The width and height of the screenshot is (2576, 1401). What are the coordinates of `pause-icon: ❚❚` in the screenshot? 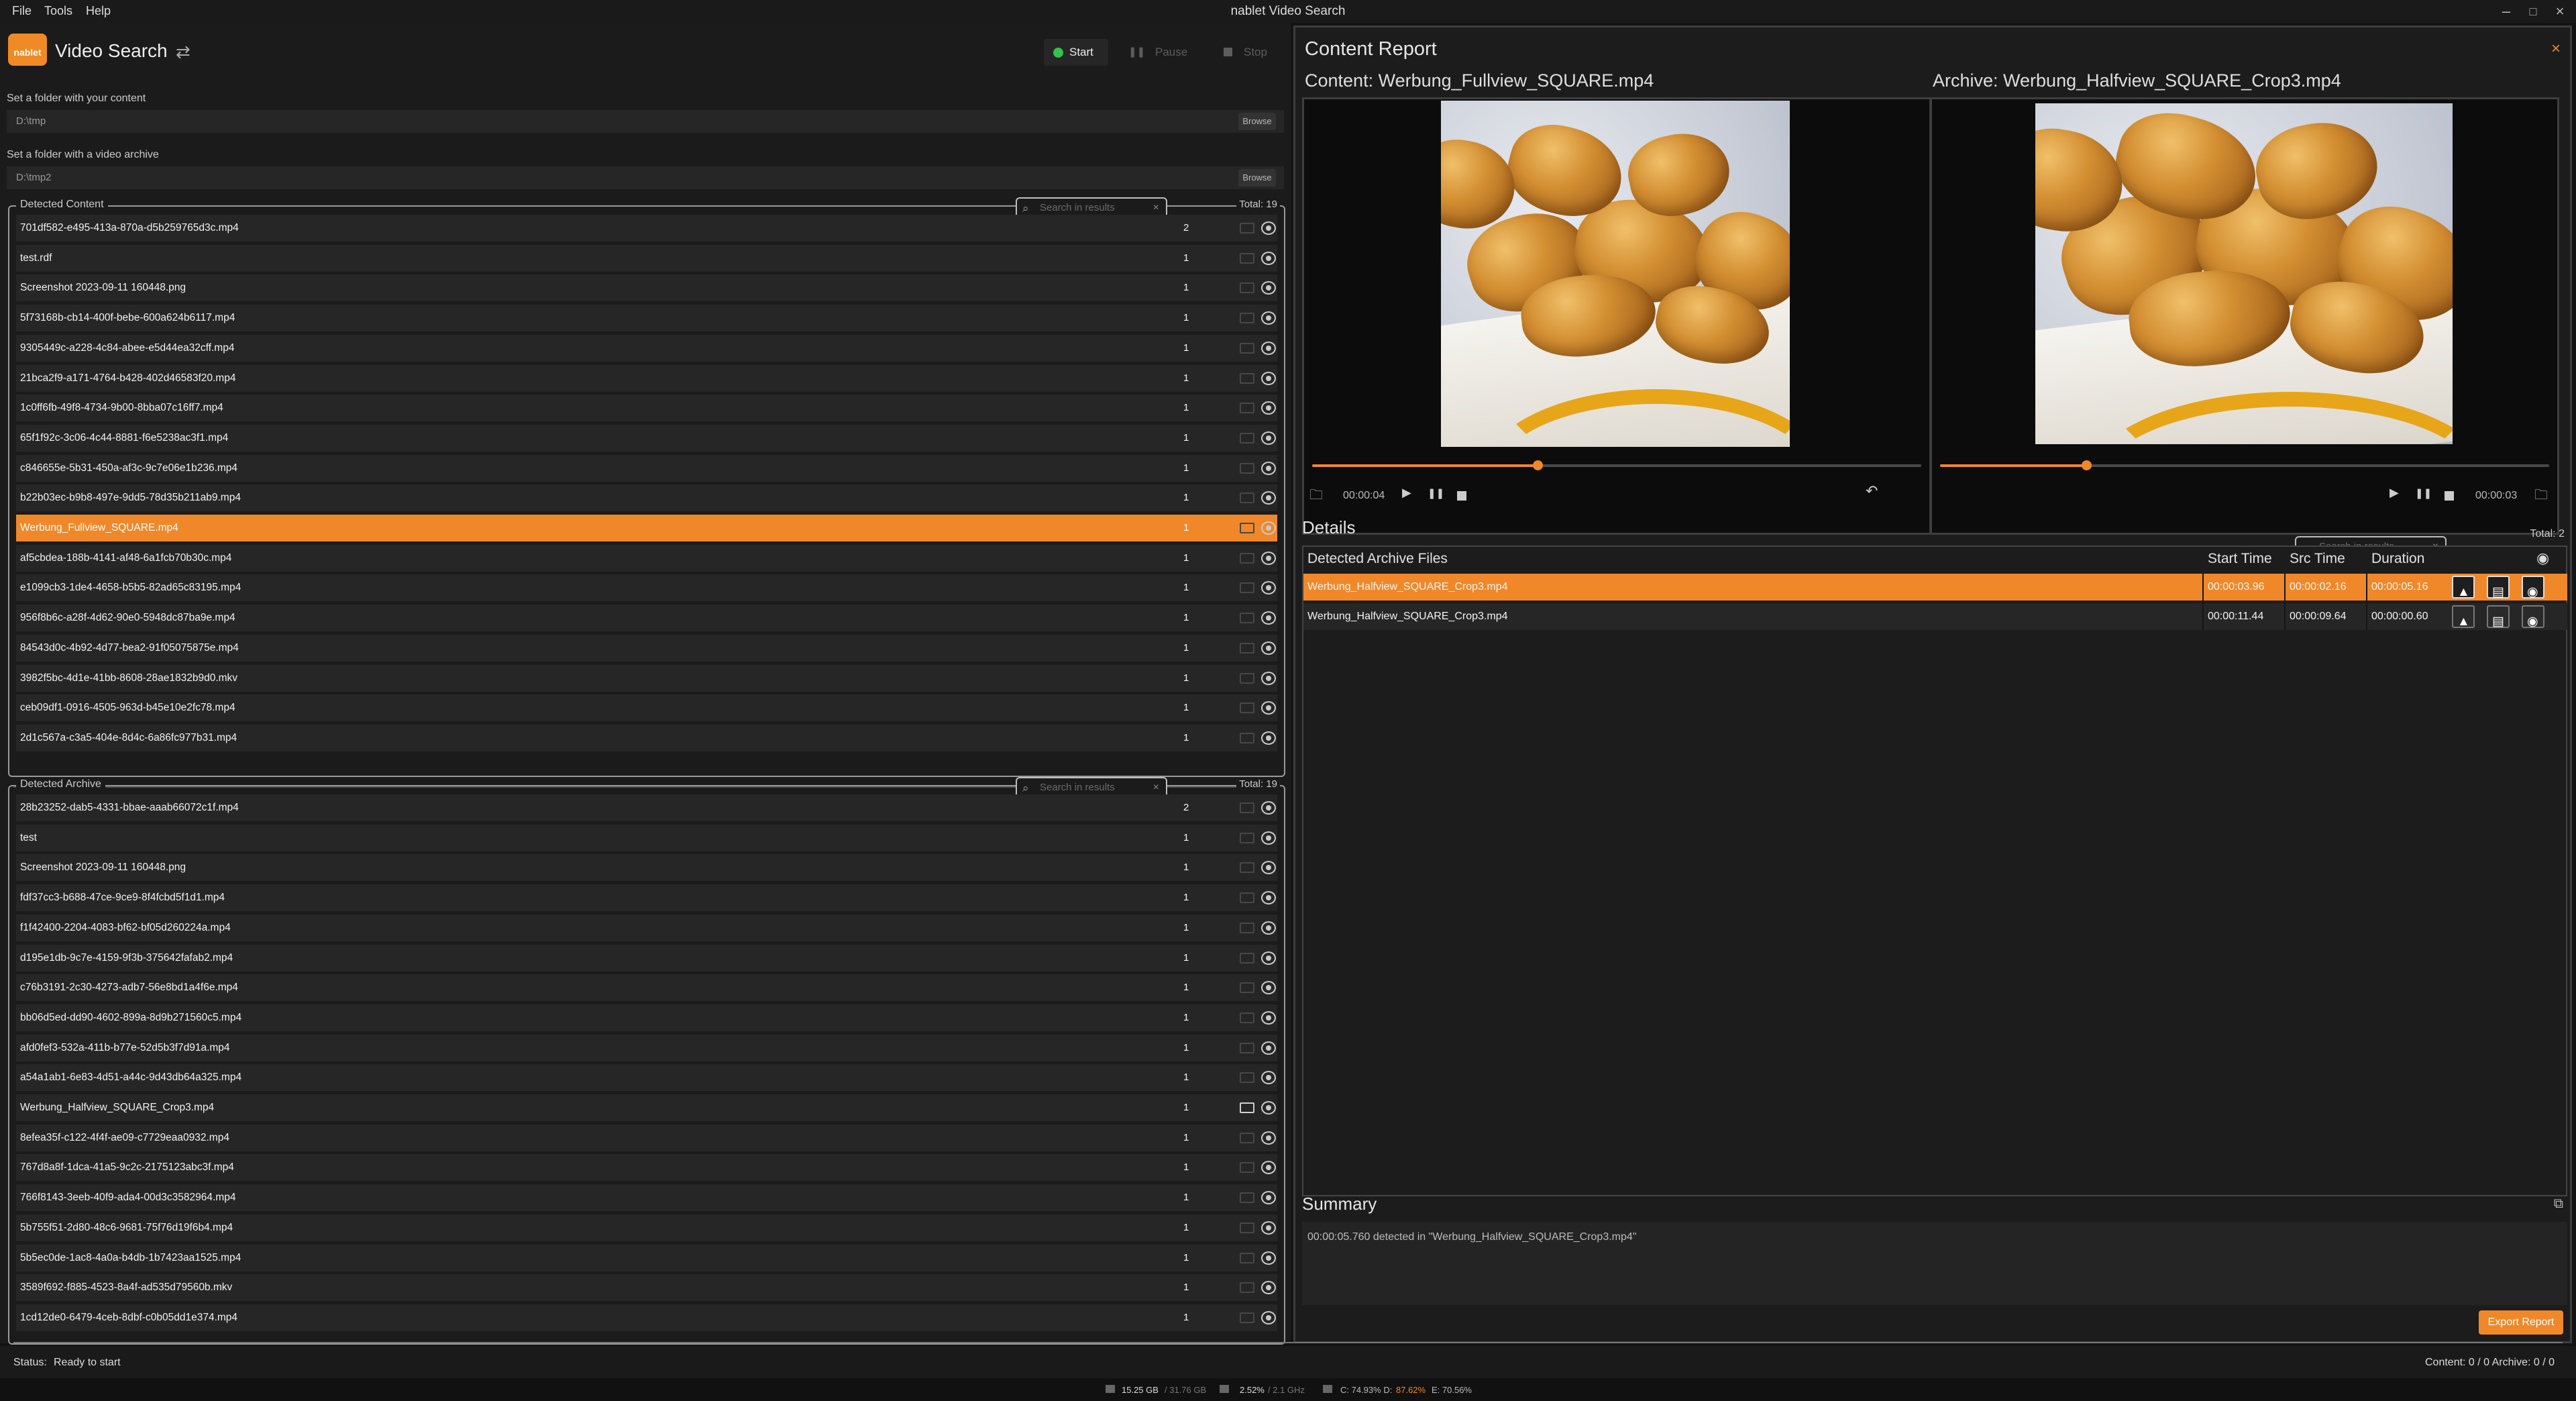 It's located at (1436, 493).